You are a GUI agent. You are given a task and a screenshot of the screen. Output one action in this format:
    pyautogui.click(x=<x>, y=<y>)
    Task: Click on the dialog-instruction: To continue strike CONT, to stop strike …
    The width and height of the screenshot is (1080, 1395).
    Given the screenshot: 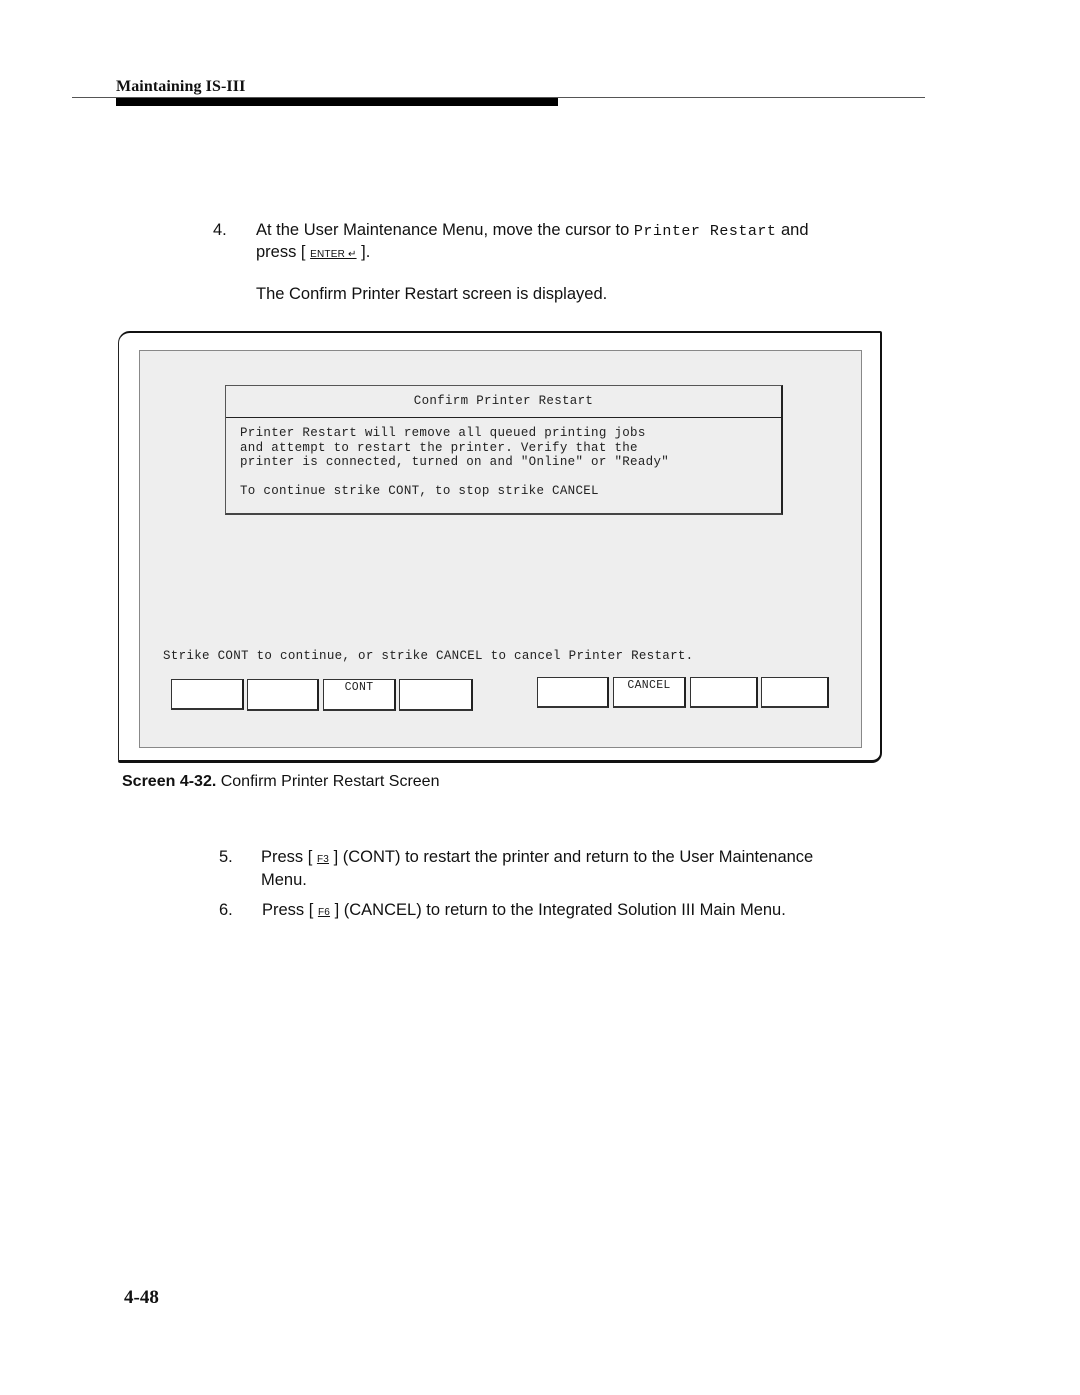 What is the action you would take?
    pyautogui.click(x=419, y=490)
    